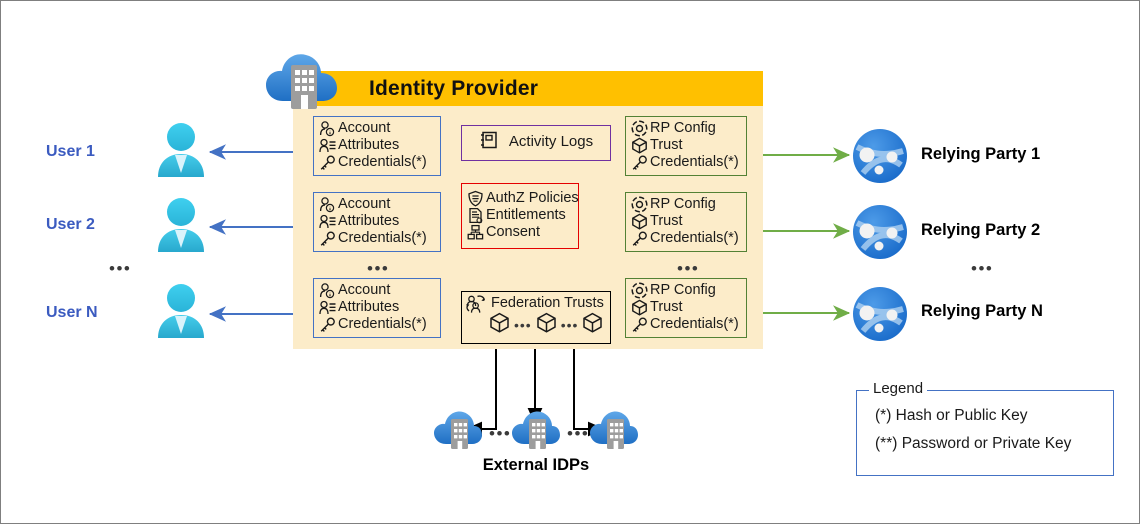 The width and height of the screenshot is (1140, 525). What do you see at coordinates (880, 316) in the screenshot?
I see `relying-party-icon-n` at bounding box center [880, 316].